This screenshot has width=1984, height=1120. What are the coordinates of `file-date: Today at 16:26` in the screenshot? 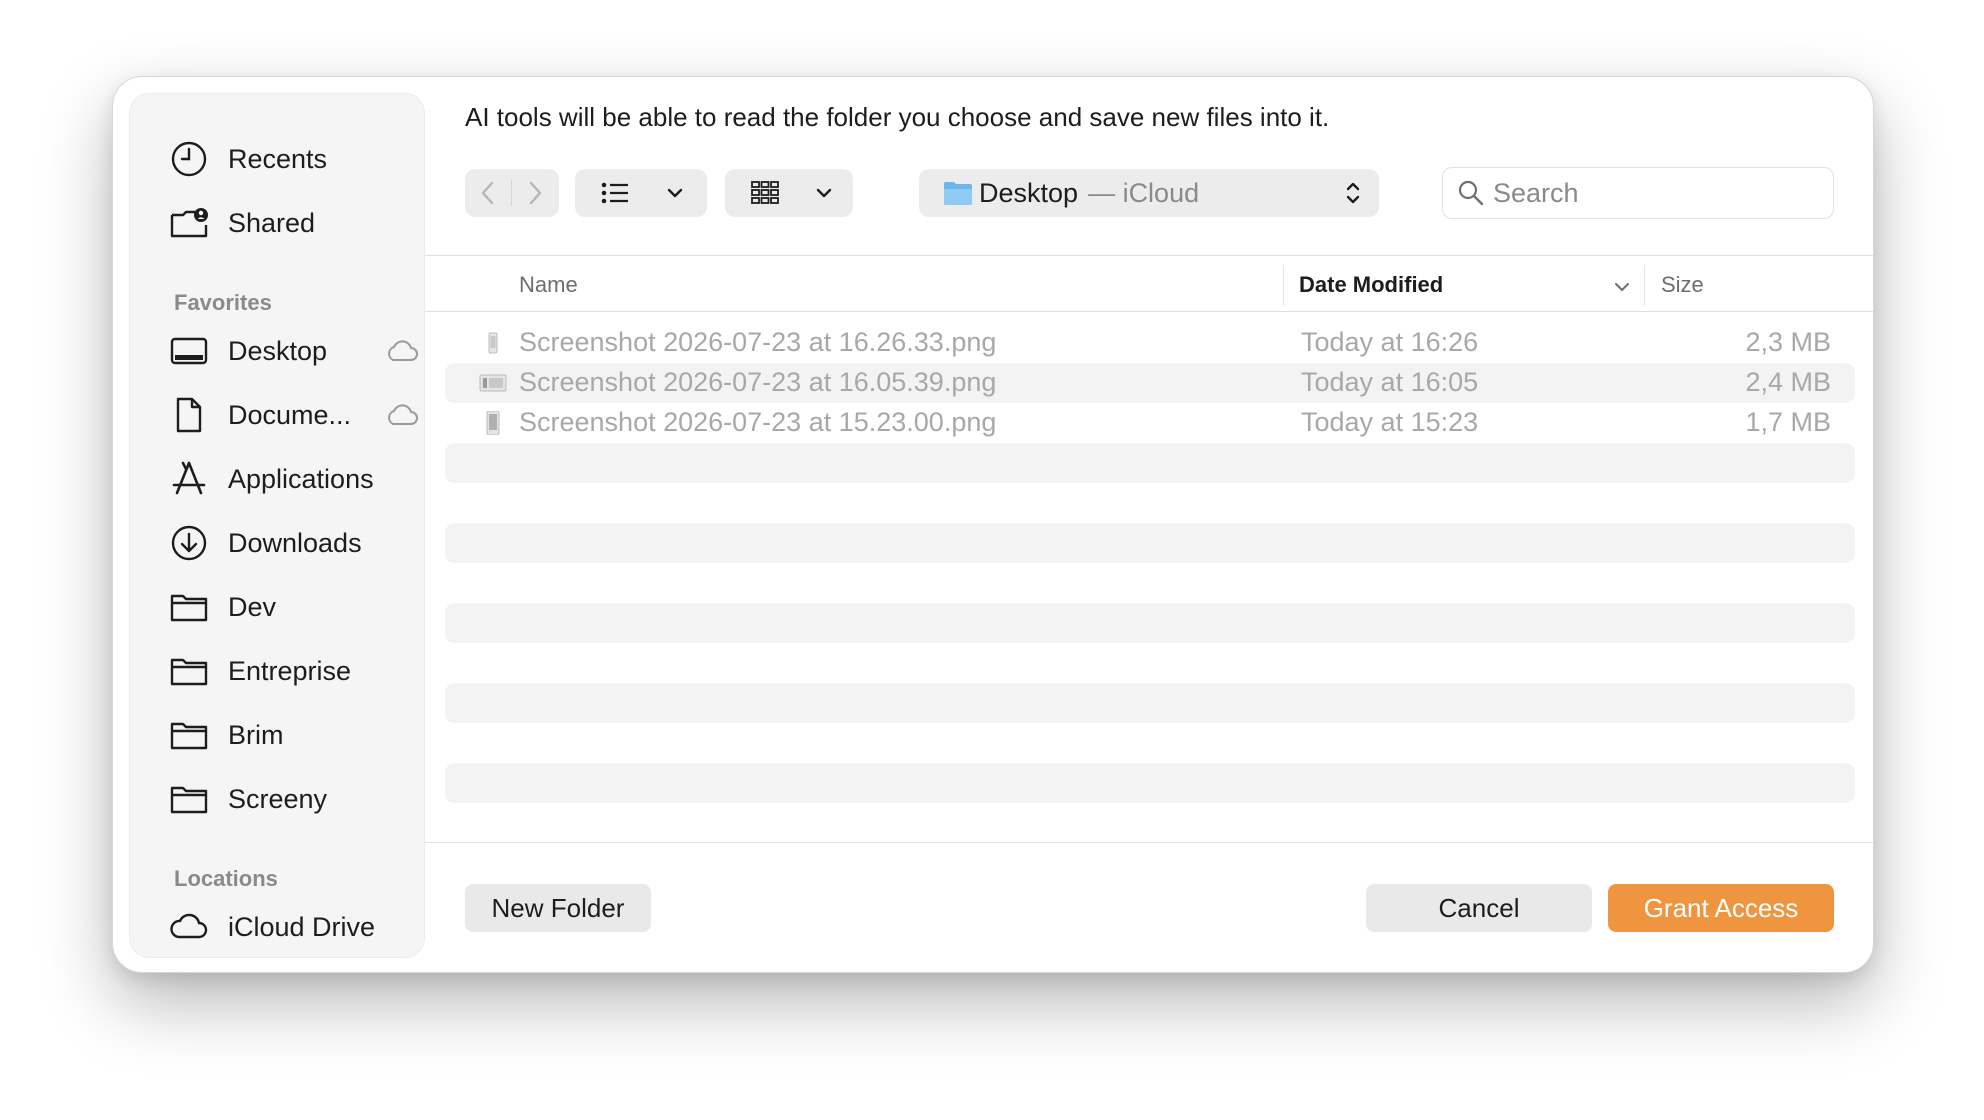 It's located at (1390, 342).